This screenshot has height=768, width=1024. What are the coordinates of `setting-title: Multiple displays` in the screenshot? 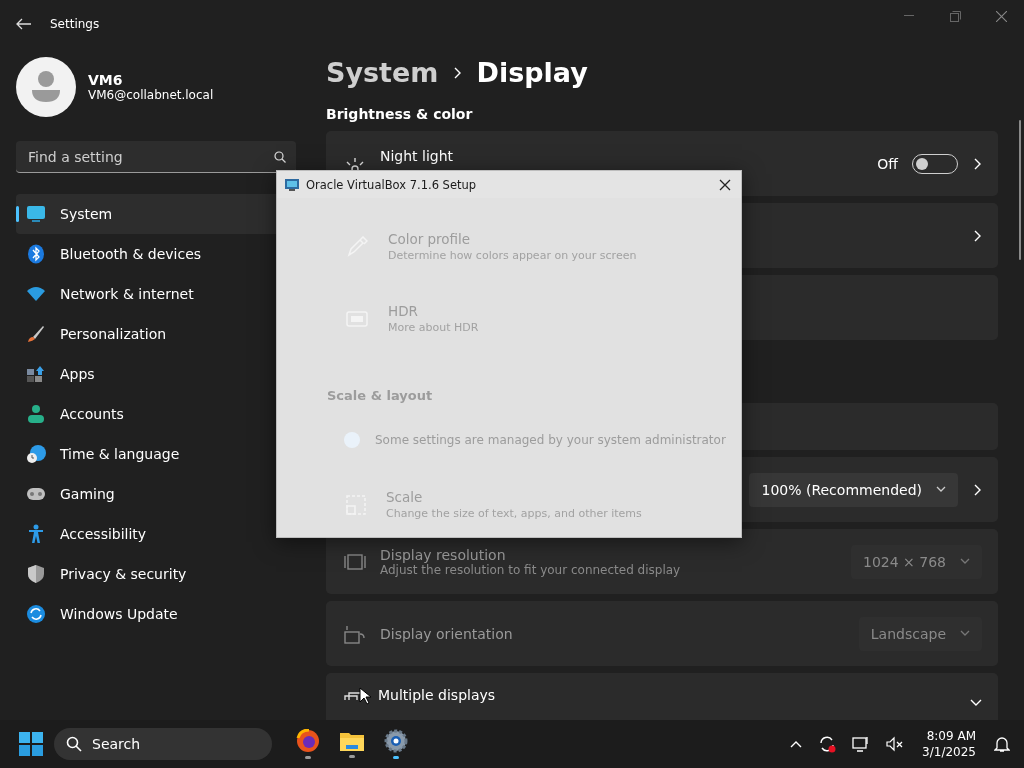 It's located at (437, 695).